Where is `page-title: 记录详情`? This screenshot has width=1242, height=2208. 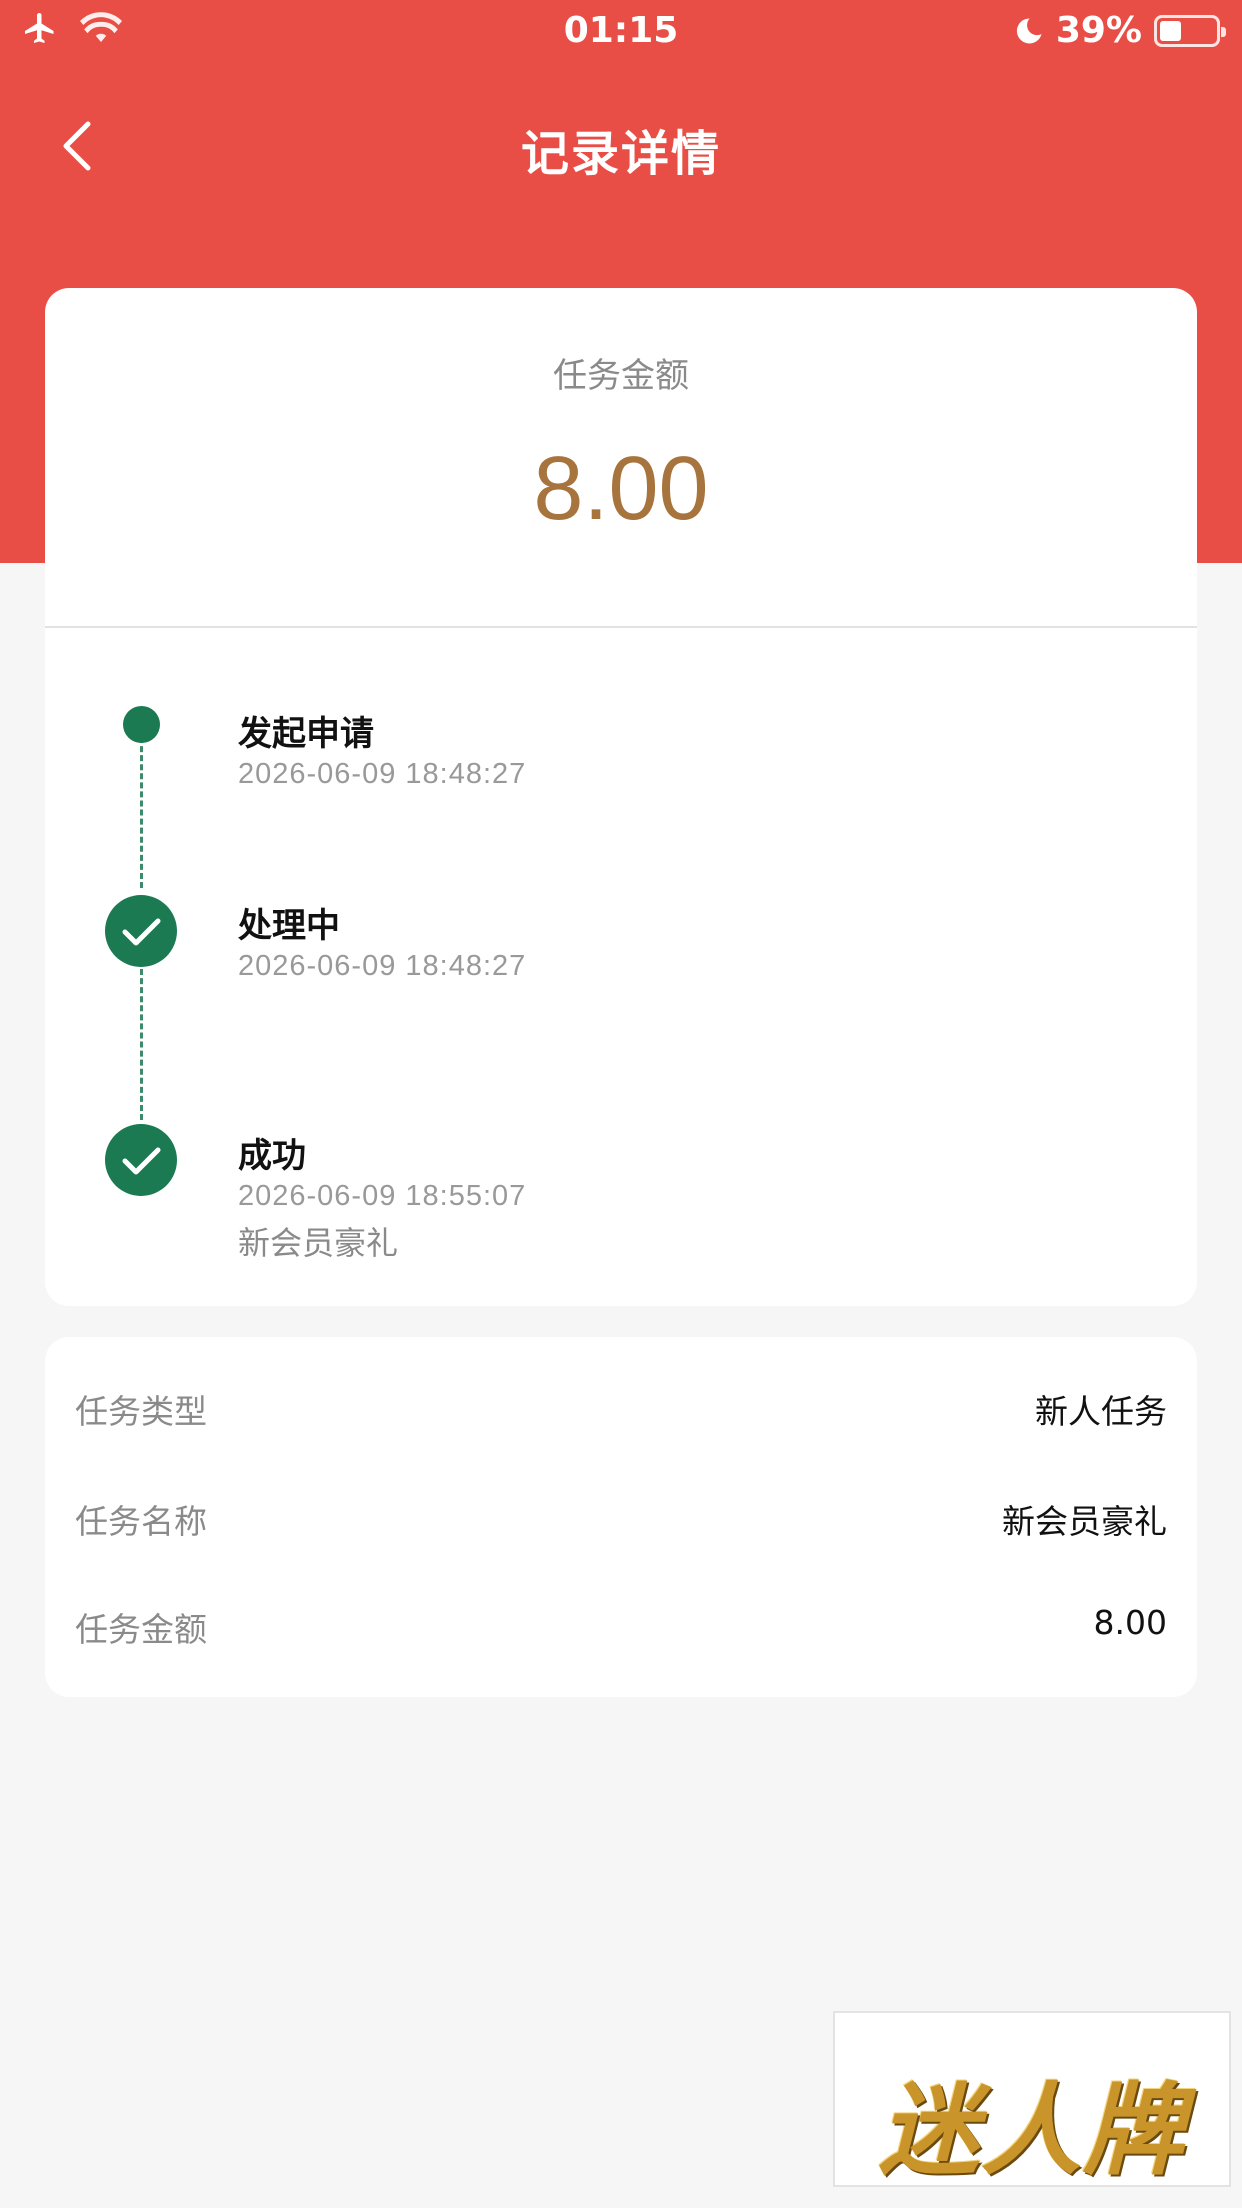 page-title: 记录详情 is located at coordinates (620, 154).